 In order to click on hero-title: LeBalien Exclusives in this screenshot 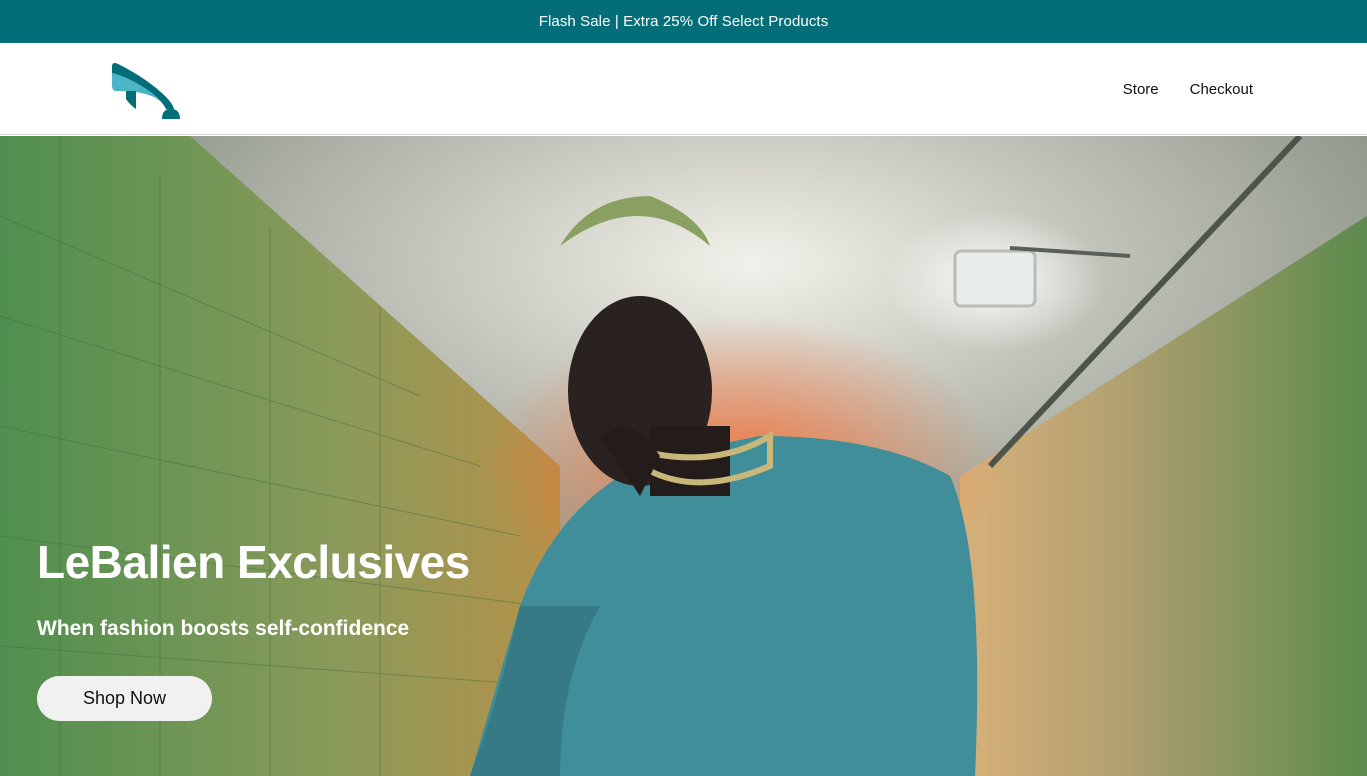, I will do `click(253, 562)`.